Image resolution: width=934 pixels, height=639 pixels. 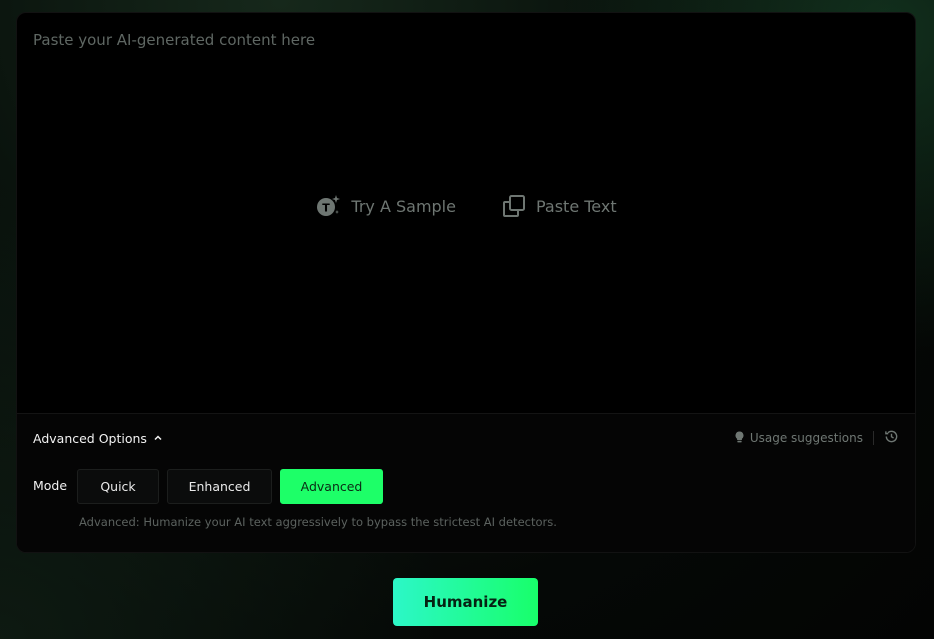 What do you see at coordinates (514, 206) in the screenshot?
I see `copy-icon` at bounding box center [514, 206].